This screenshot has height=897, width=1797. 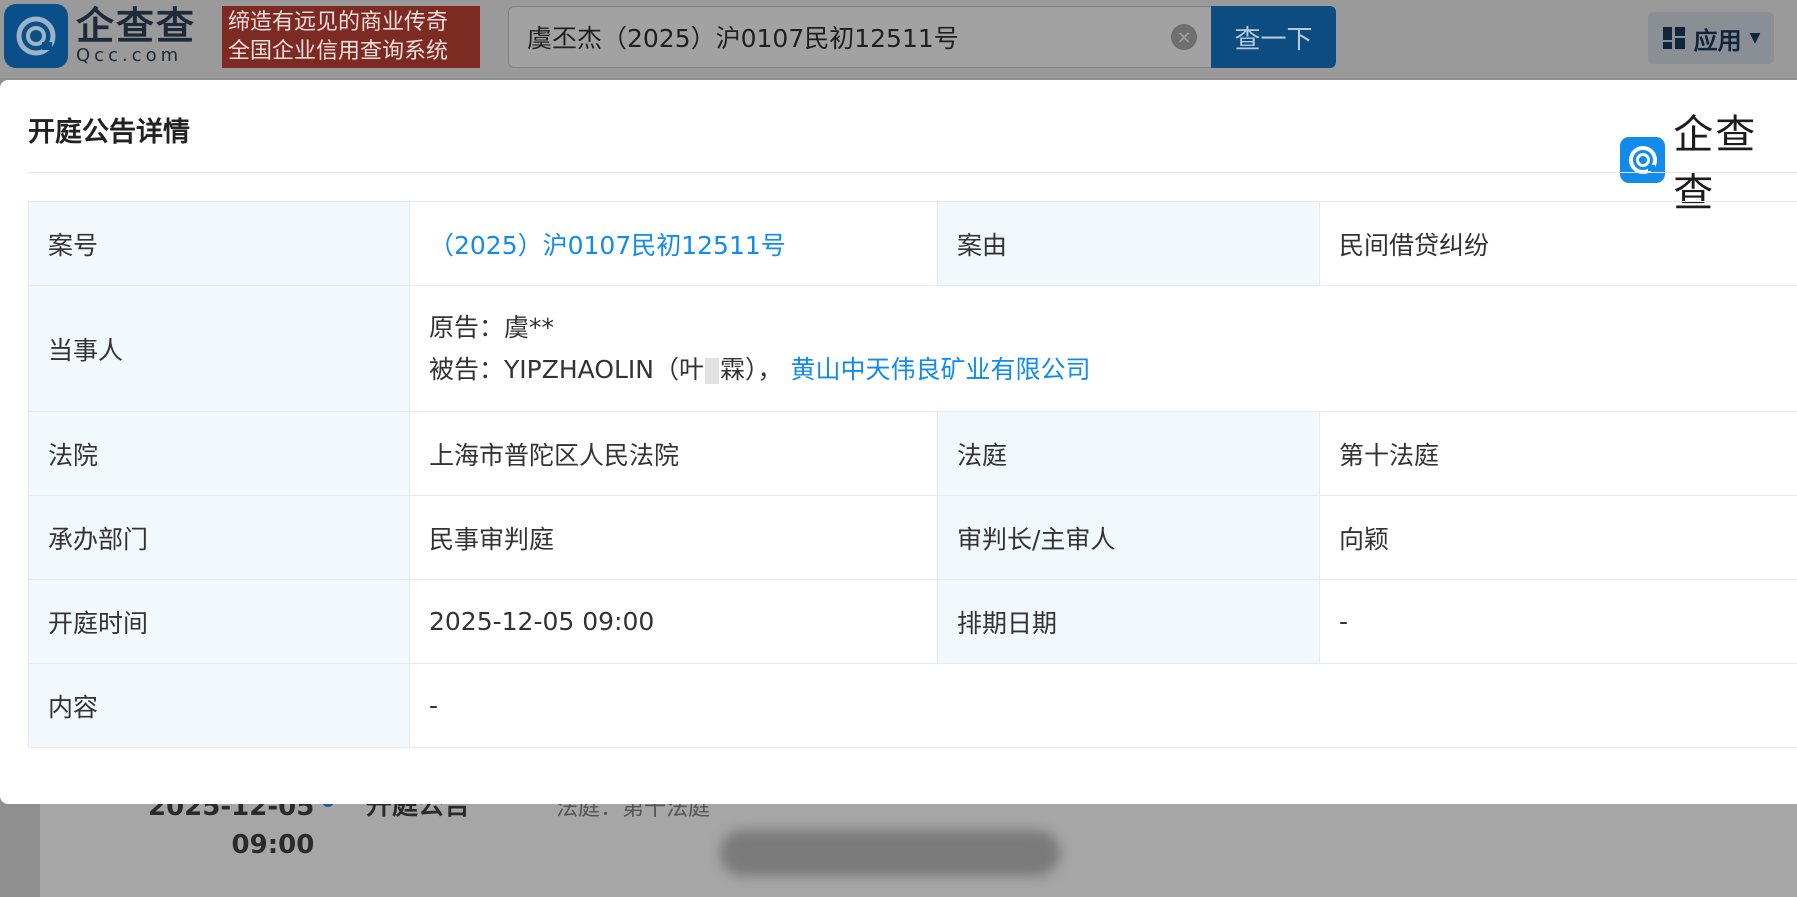 What do you see at coordinates (1103, 370) in the screenshot?
I see `defendant-line: 被告：YIPZHAOLIN（叶 霖）， 黄山中天伟良矿业有限公司` at bounding box center [1103, 370].